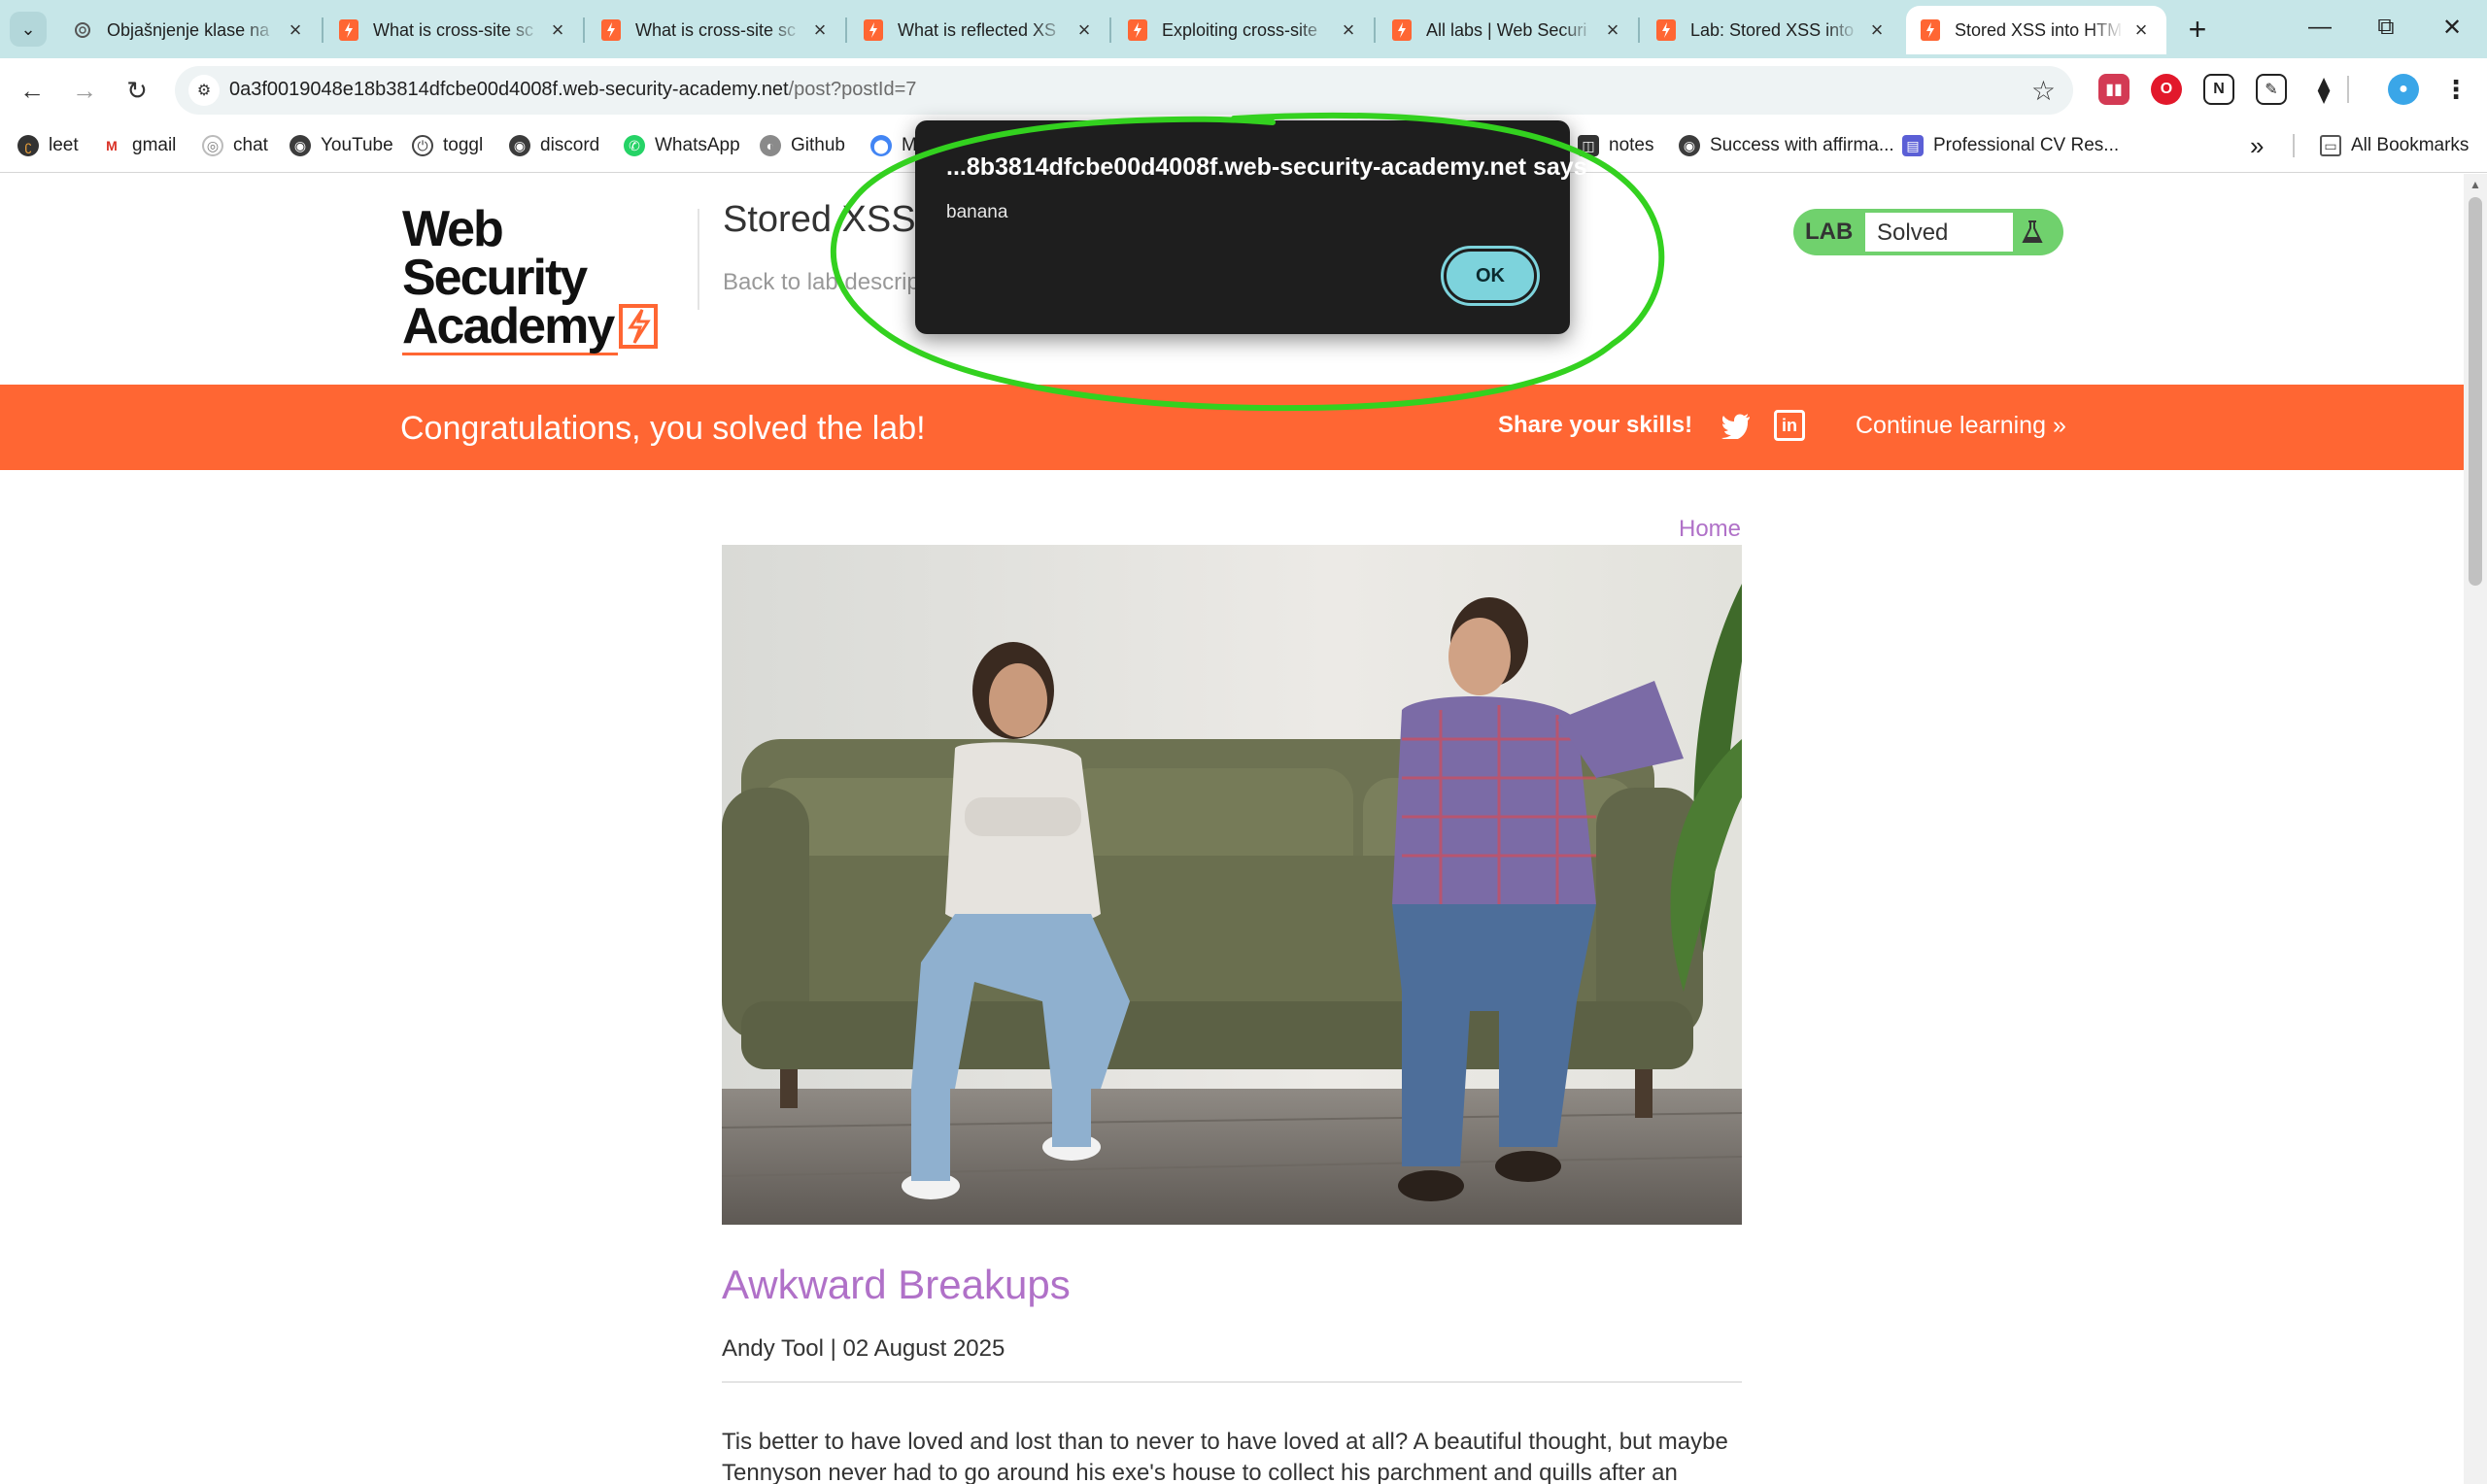 The image size is (2487, 1484). What do you see at coordinates (1913, 232) in the screenshot?
I see `lab-status-text: Solved` at bounding box center [1913, 232].